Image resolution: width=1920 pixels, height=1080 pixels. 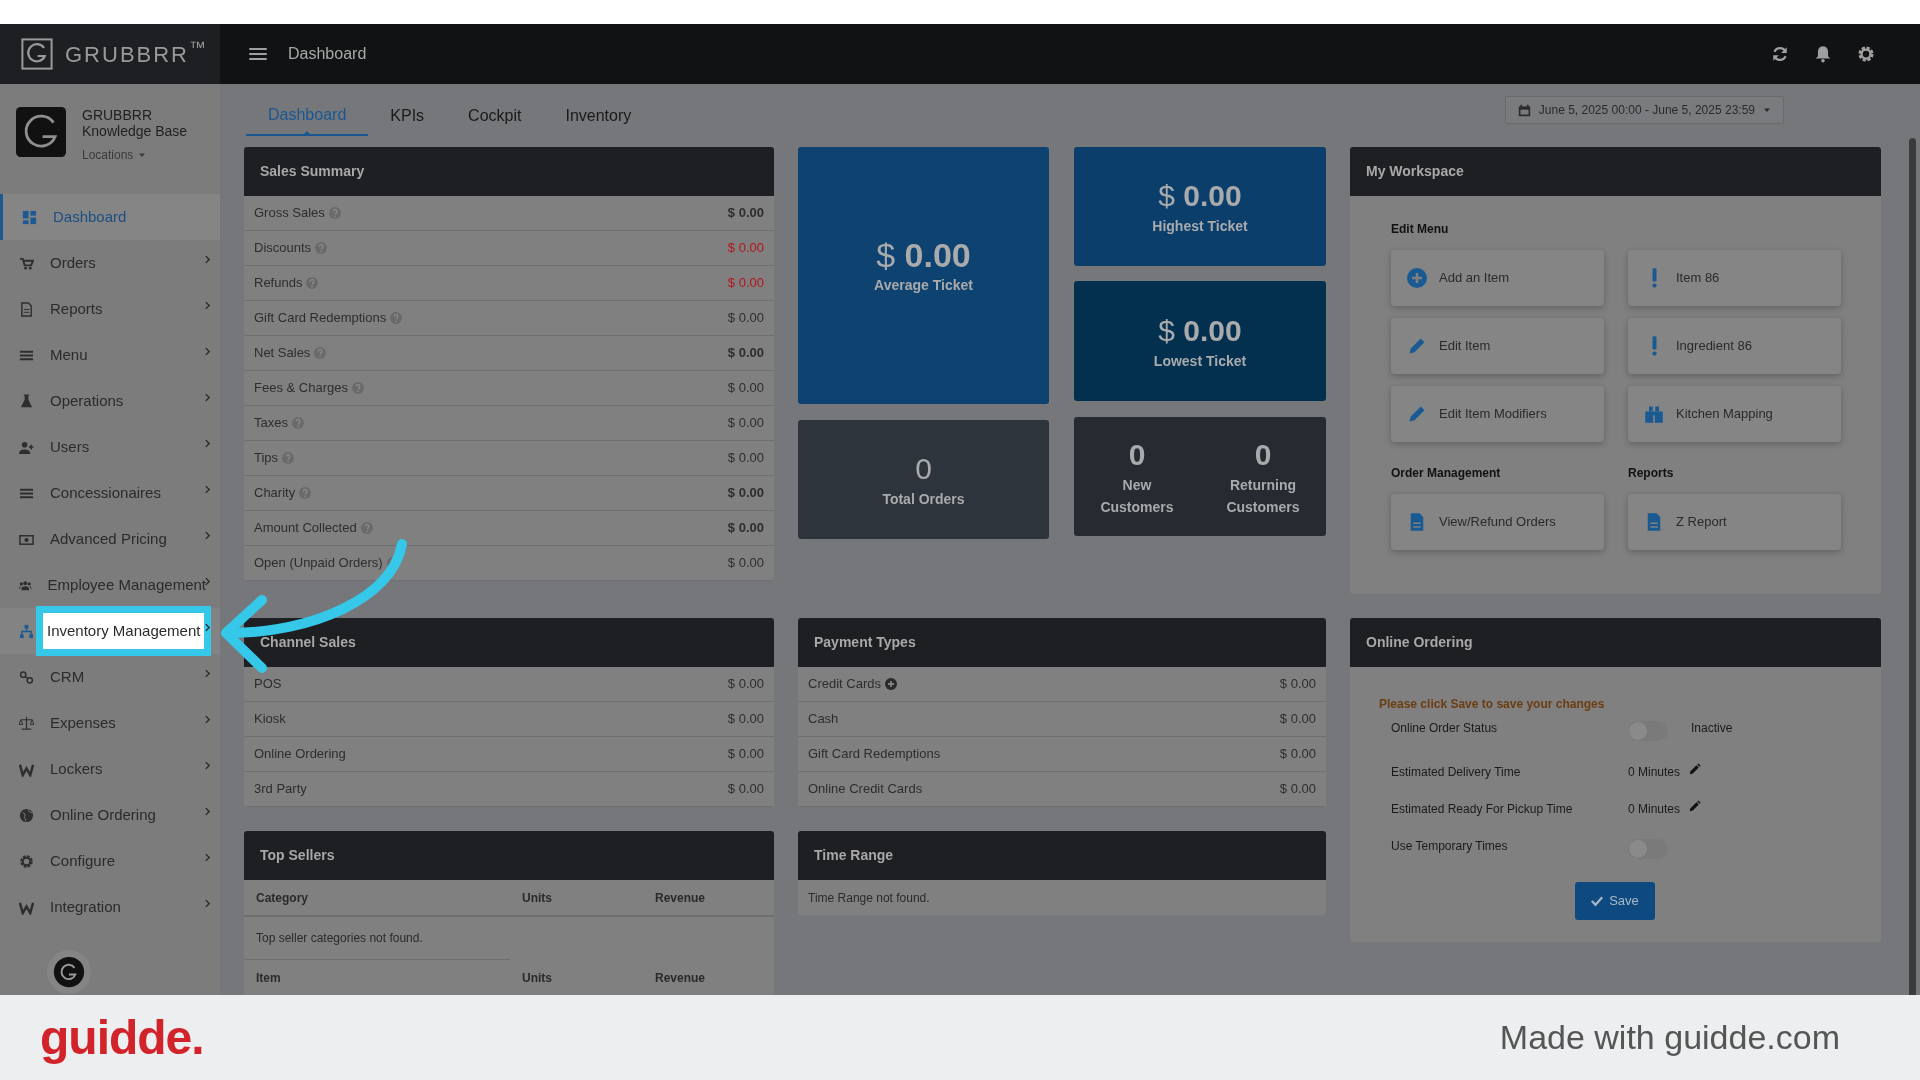 What do you see at coordinates (865, 642) in the screenshot?
I see `card-title: Payment Types` at bounding box center [865, 642].